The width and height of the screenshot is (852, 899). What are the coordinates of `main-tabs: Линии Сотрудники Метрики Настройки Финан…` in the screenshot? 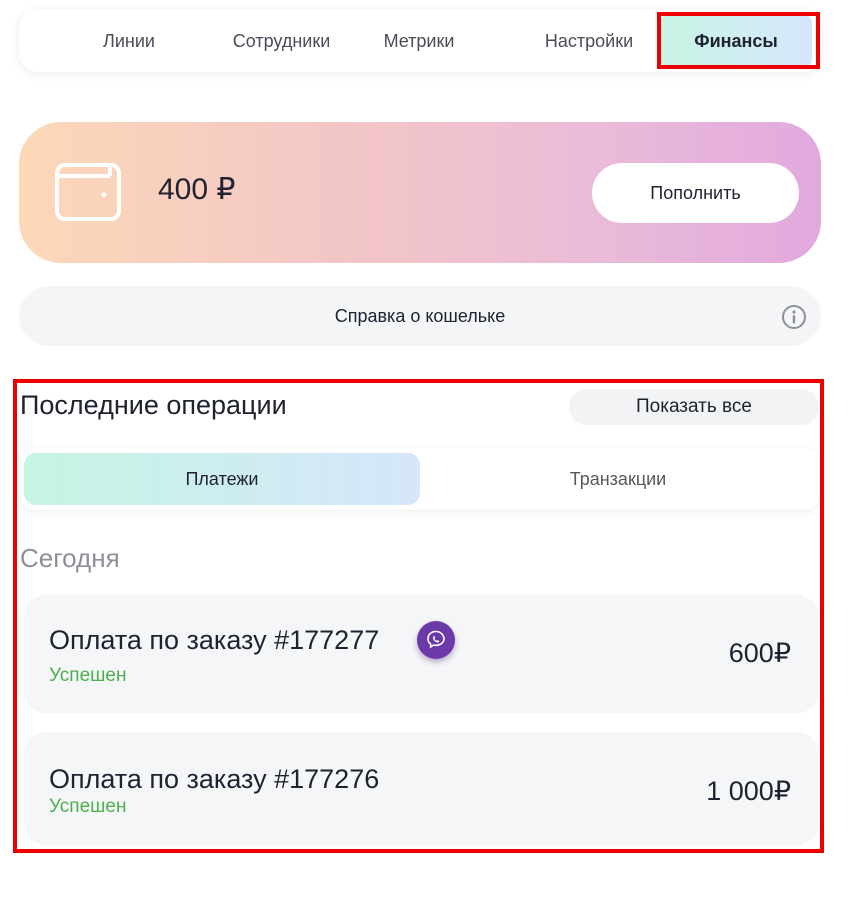 It's located at (420, 41).